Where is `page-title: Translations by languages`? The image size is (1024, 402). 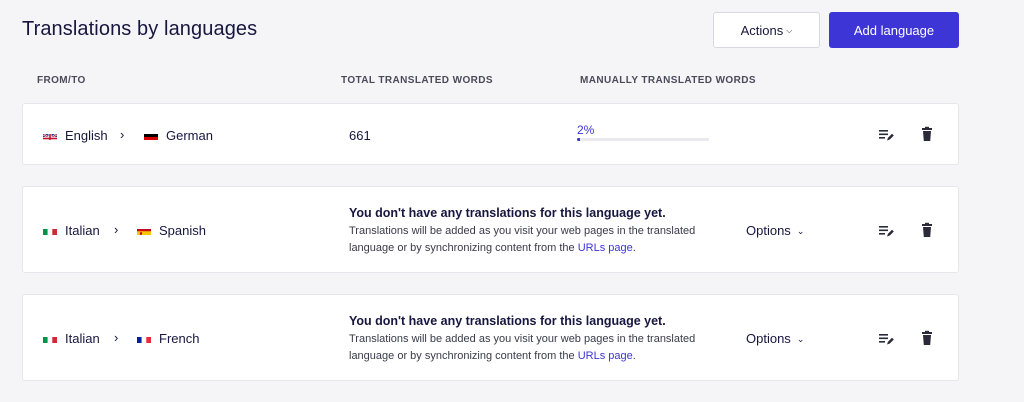 page-title: Translations by languages is located at coordinates (140, 29).